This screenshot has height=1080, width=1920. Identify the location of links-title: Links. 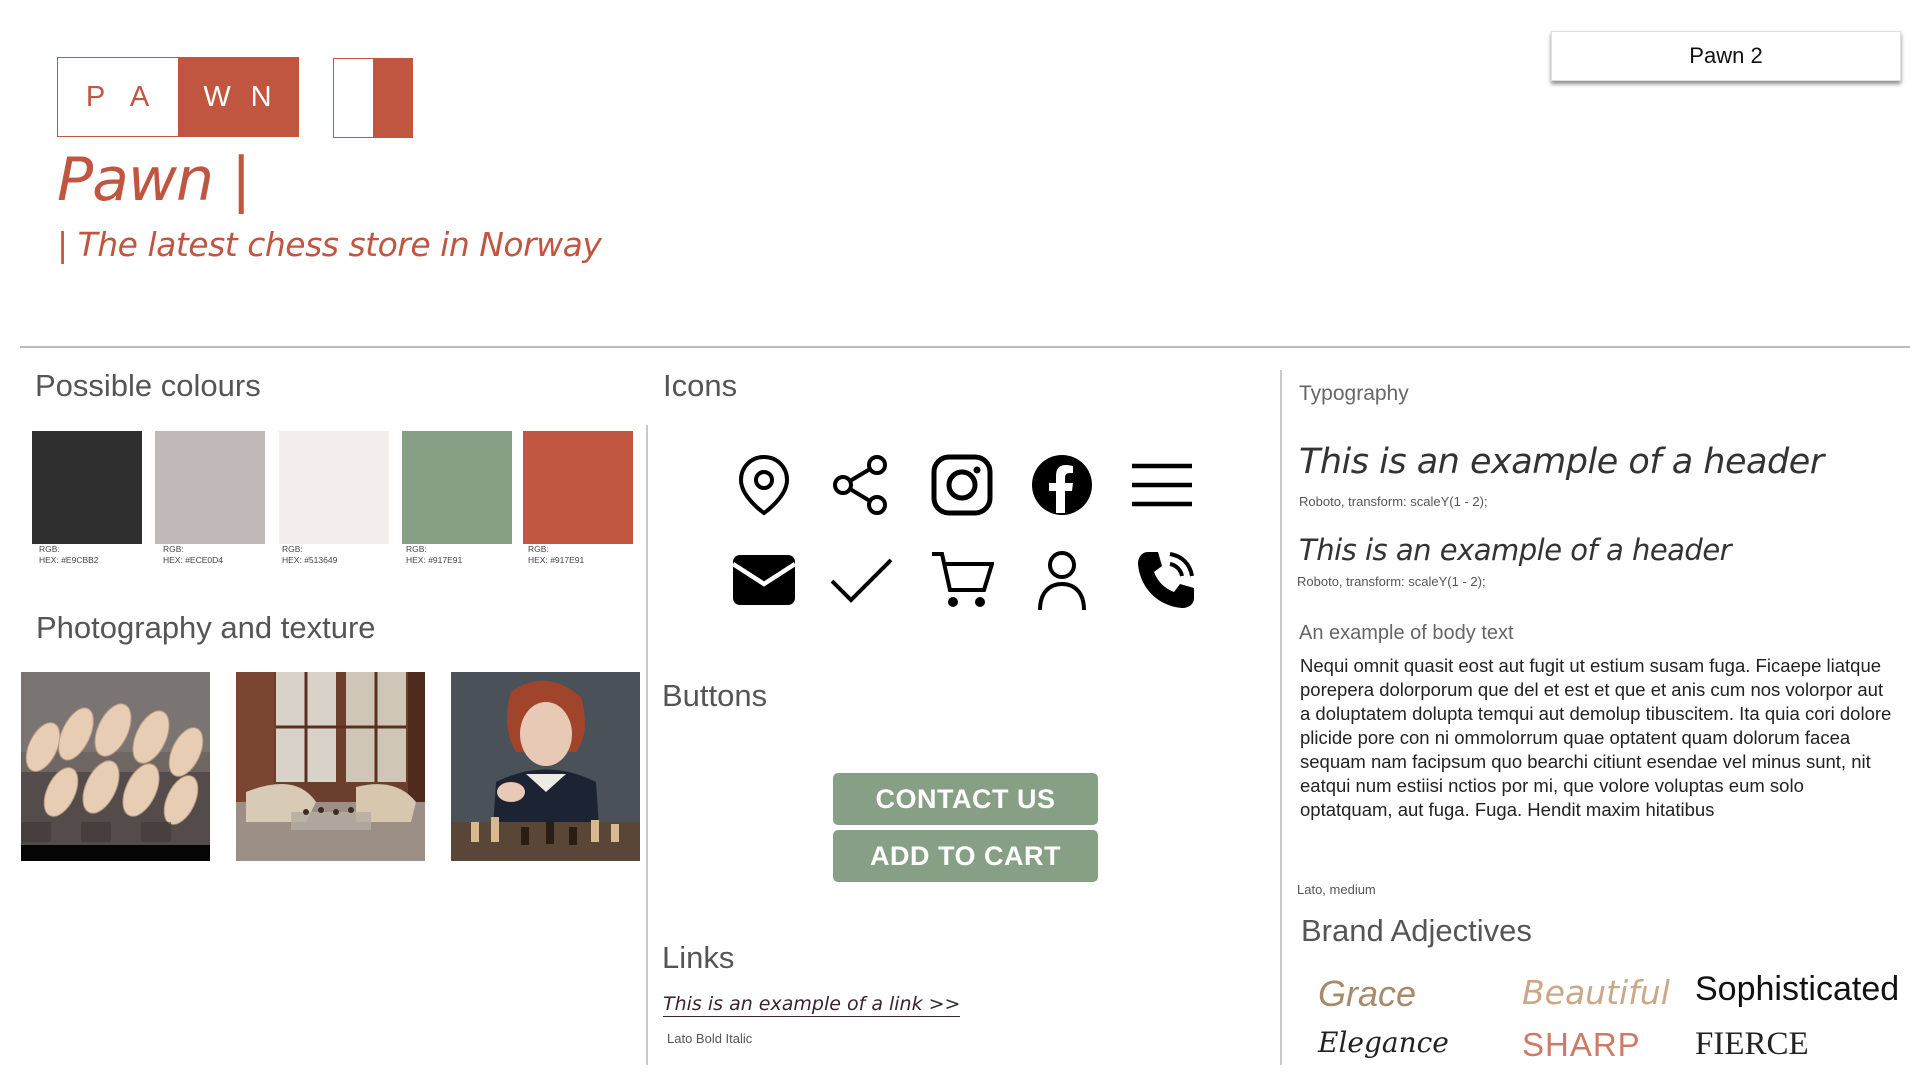
(698, 957).